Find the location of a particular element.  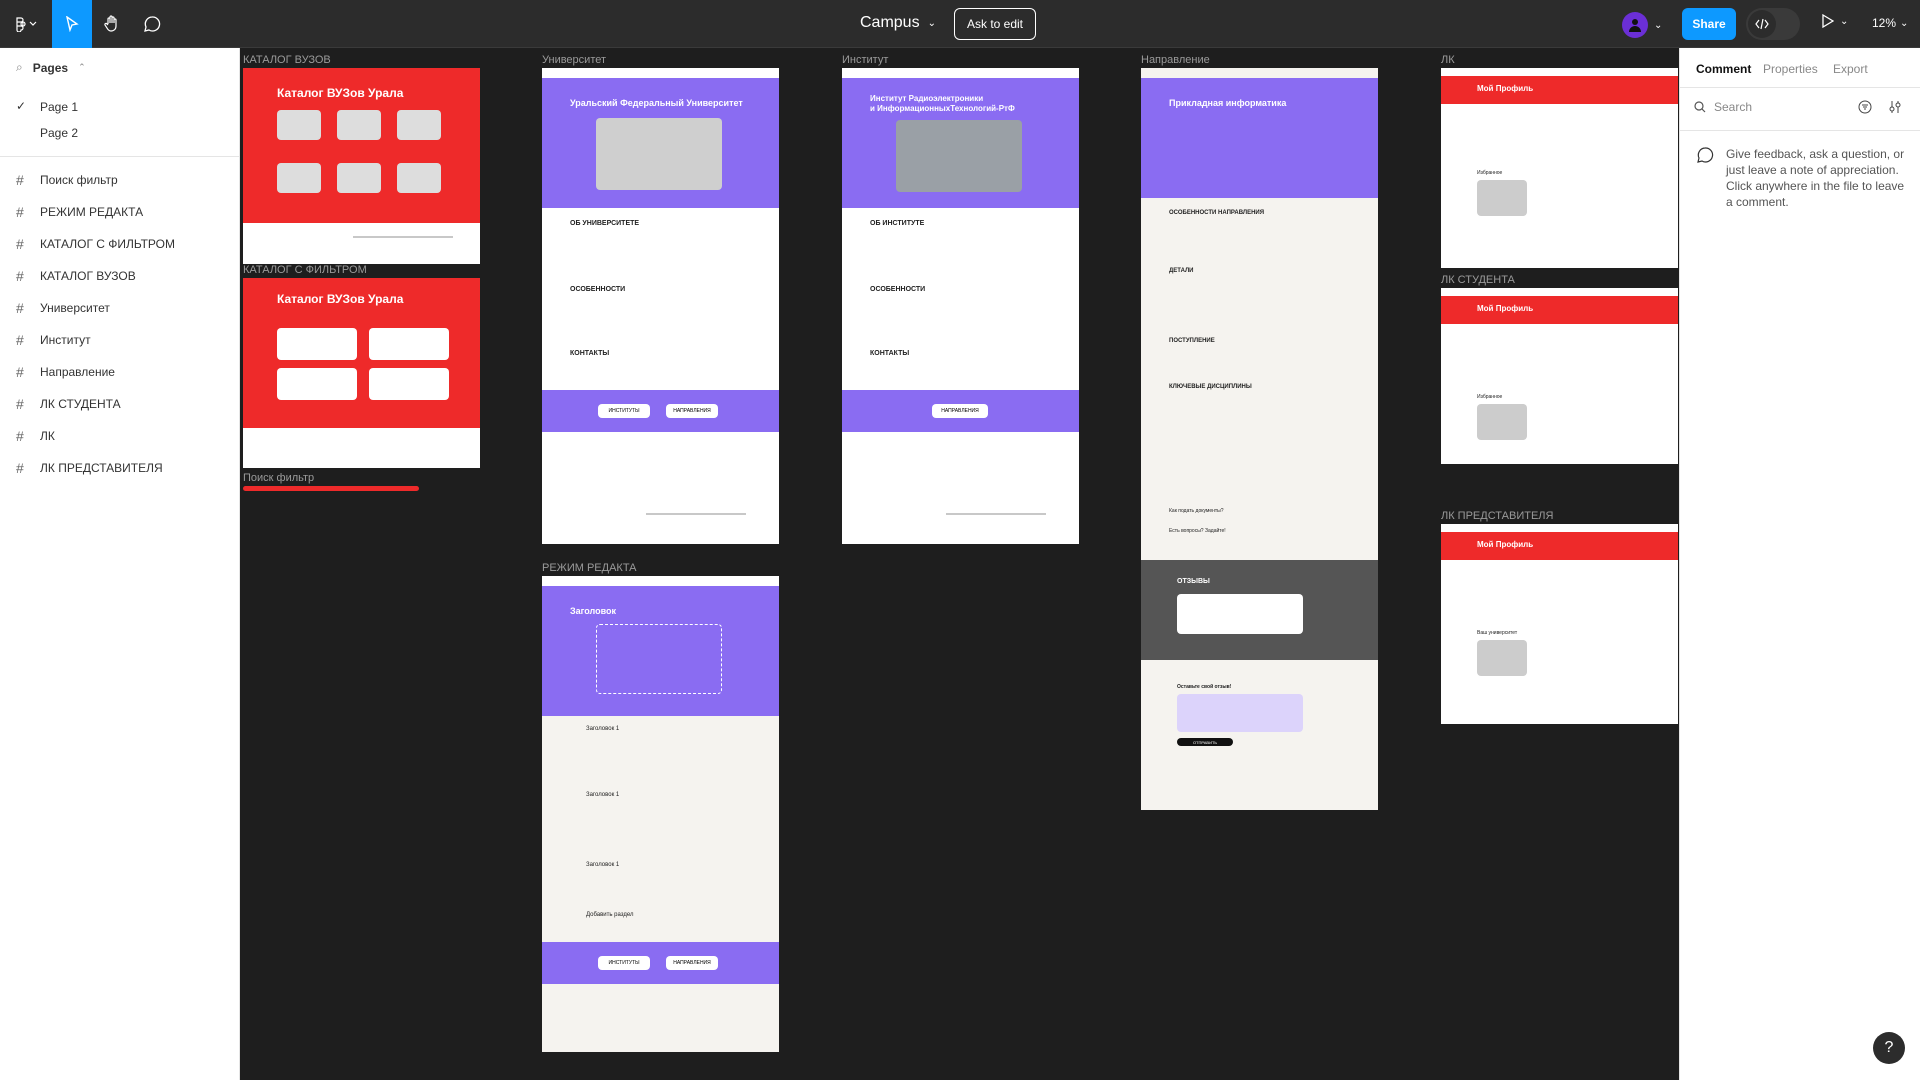

comment-tool-button is located at coordinates (152, 24).